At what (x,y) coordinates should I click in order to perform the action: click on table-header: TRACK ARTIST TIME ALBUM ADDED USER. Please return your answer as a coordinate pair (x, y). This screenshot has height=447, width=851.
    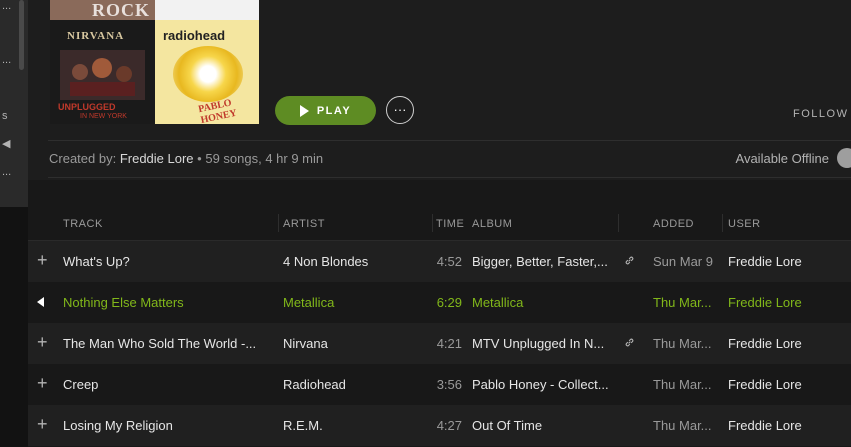
    Looking at the image, I should click on (439, 223).